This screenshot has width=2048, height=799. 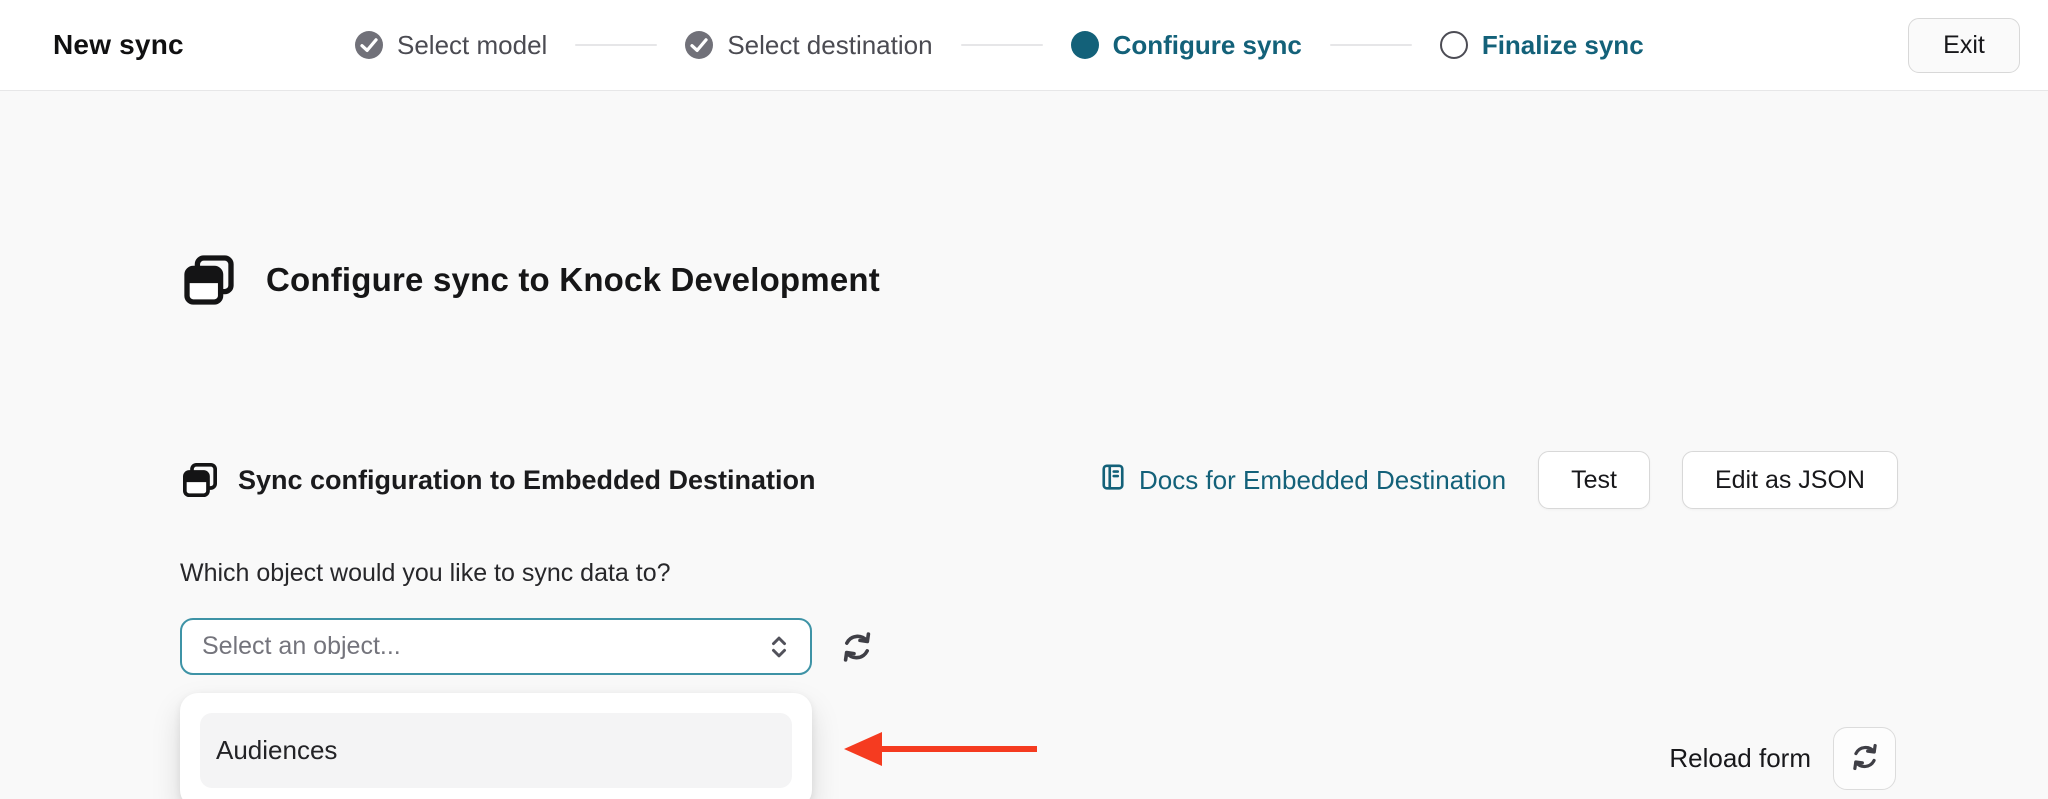 What do you see at coordinates (1084, 45) in the screenshot?
I see `current-step-dot-icon` at bounding box center [1084, 45].